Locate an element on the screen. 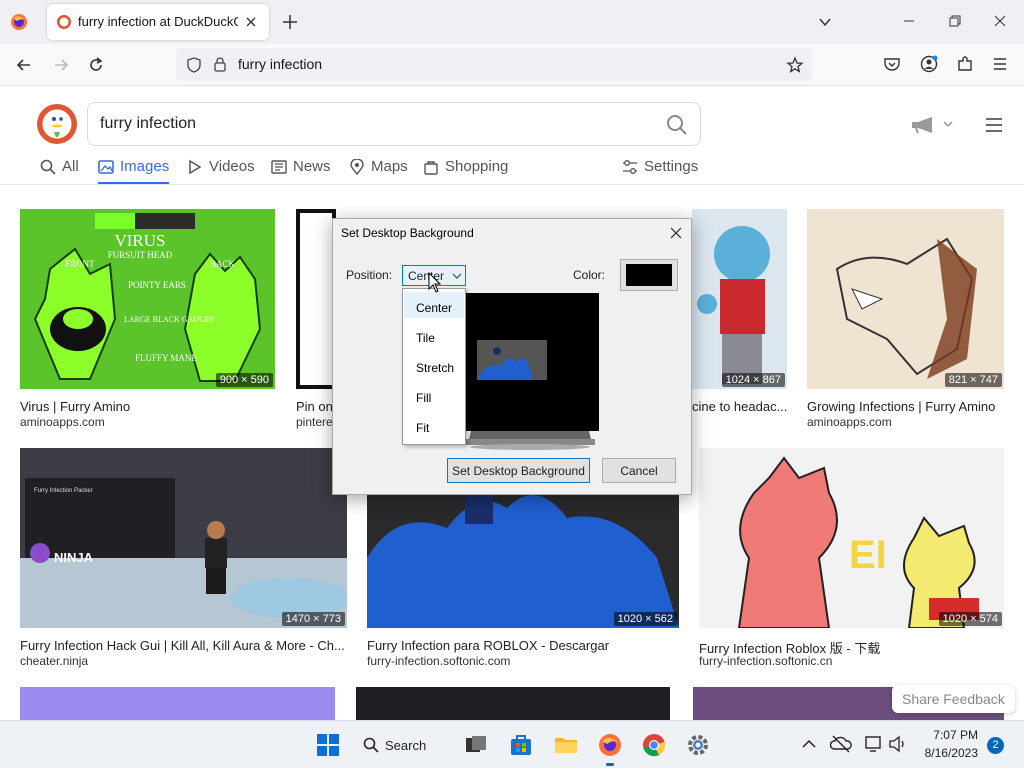 This screenshot has height=768, width=1024. volume-speaker-icon is located at coordinates (898, 744).